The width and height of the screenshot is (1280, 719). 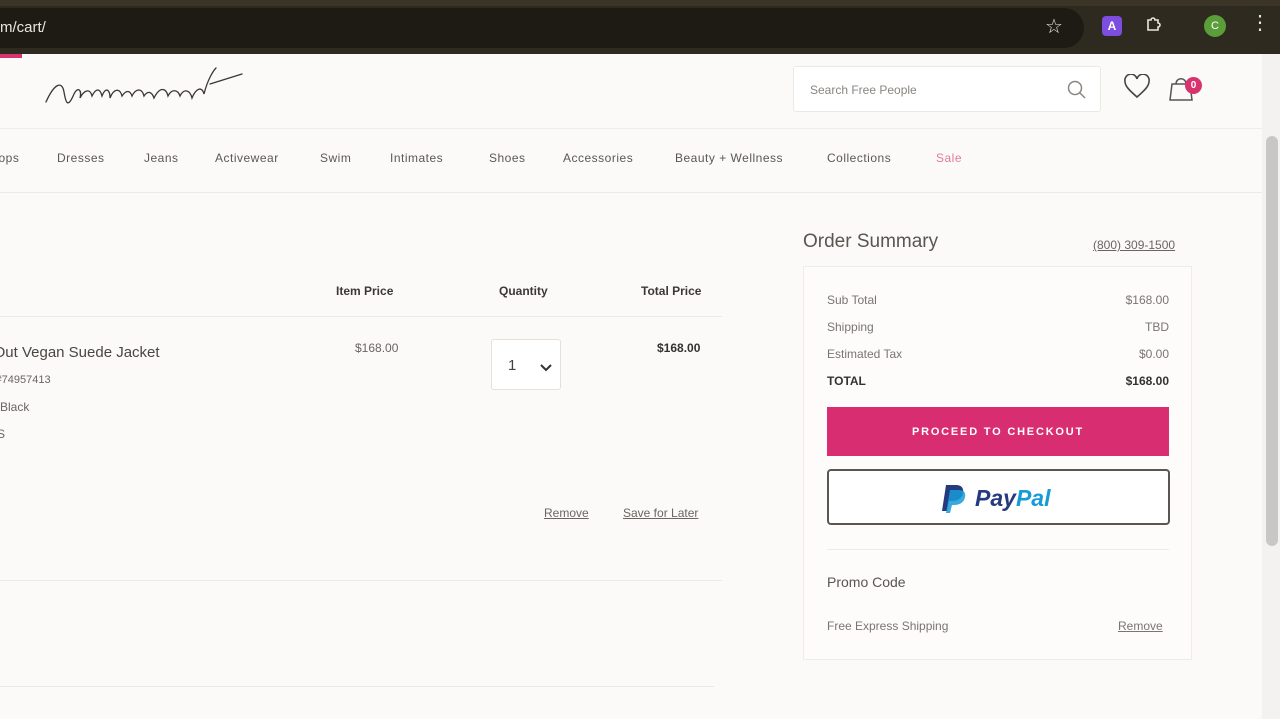 I want to click on cart-bottom-divider, so click(x=357, y=686).